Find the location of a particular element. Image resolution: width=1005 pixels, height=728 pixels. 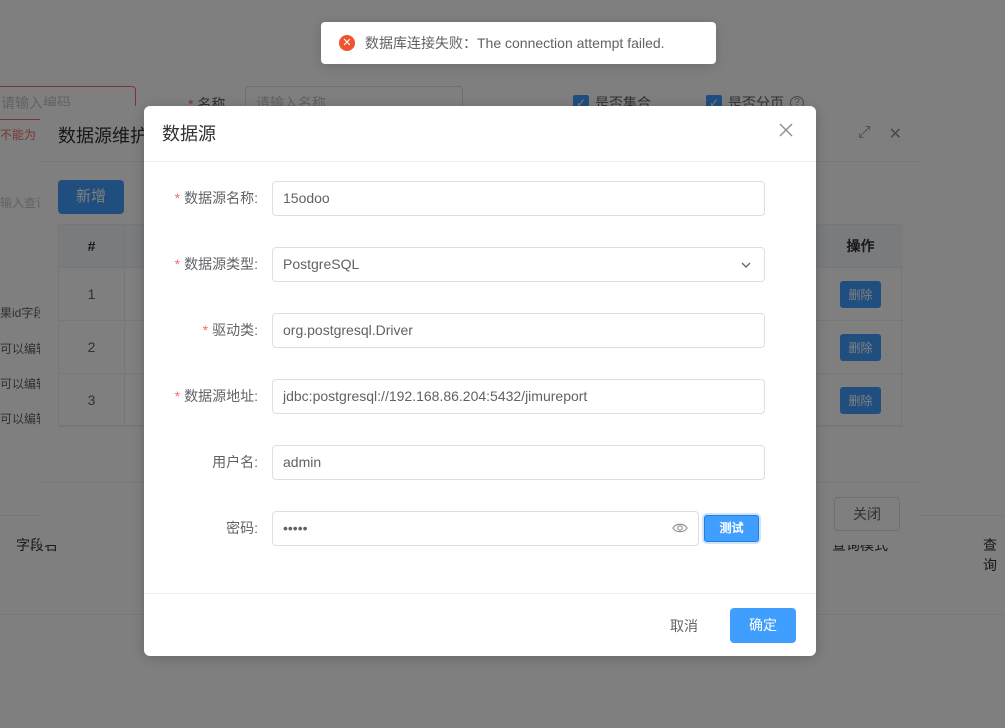

eye-icon is located at coordinates (680, 528).